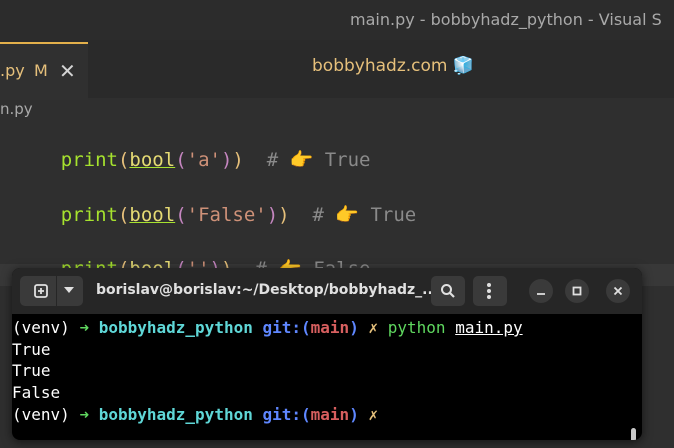  I want to click on chevron-down-icon, so click(69, 290).